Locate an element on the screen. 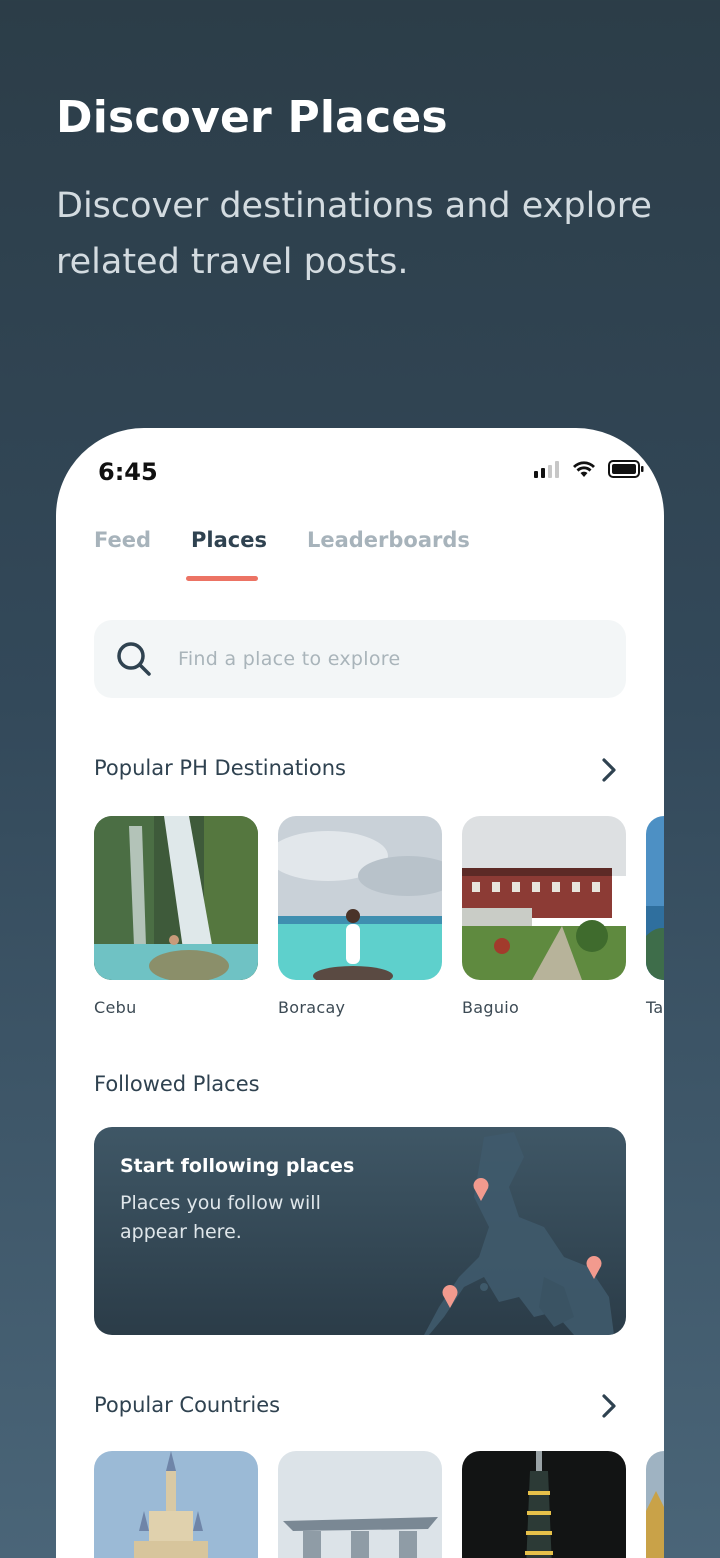 Image resolution: width=720 pixels, height=1558 pixels. search-icon is located at coordinates (134, 659).